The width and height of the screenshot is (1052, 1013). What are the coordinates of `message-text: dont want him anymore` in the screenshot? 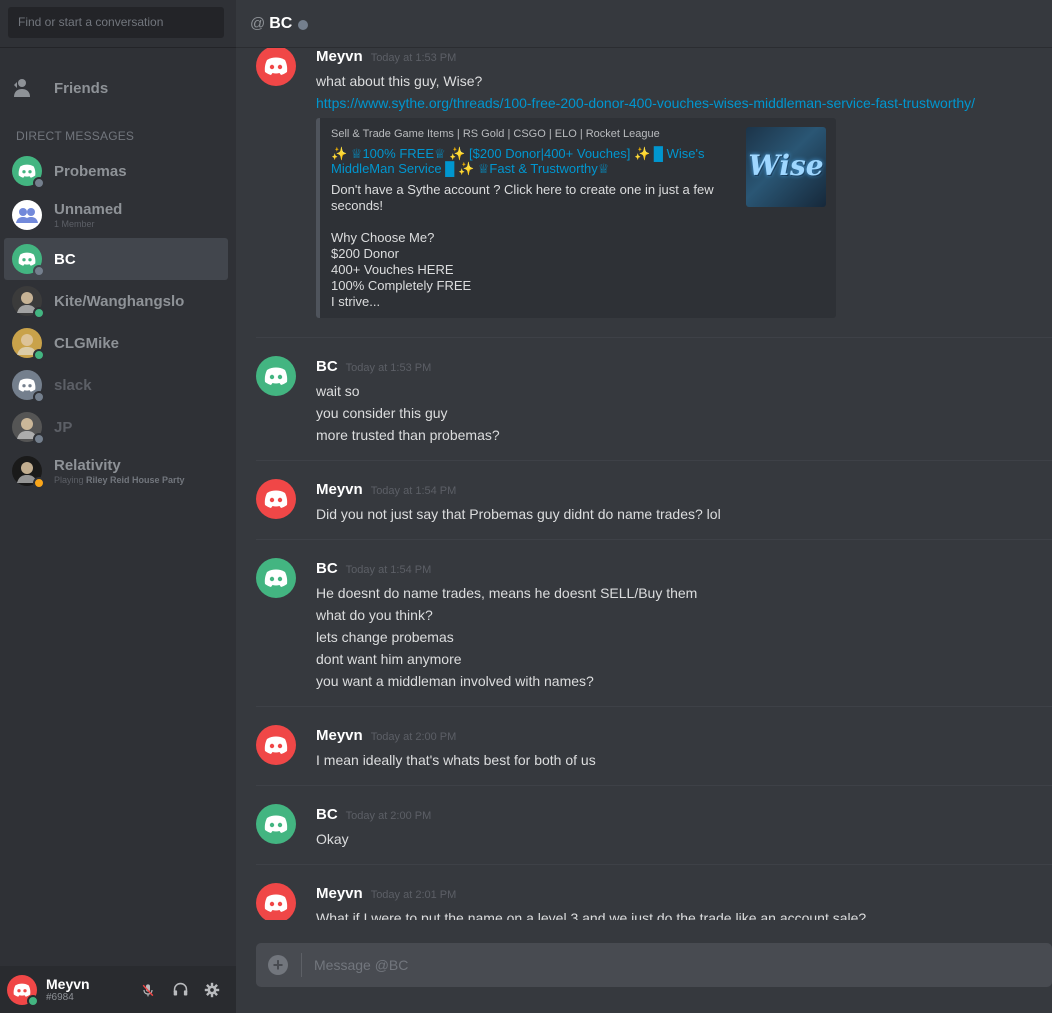 It's located at (389, 659).